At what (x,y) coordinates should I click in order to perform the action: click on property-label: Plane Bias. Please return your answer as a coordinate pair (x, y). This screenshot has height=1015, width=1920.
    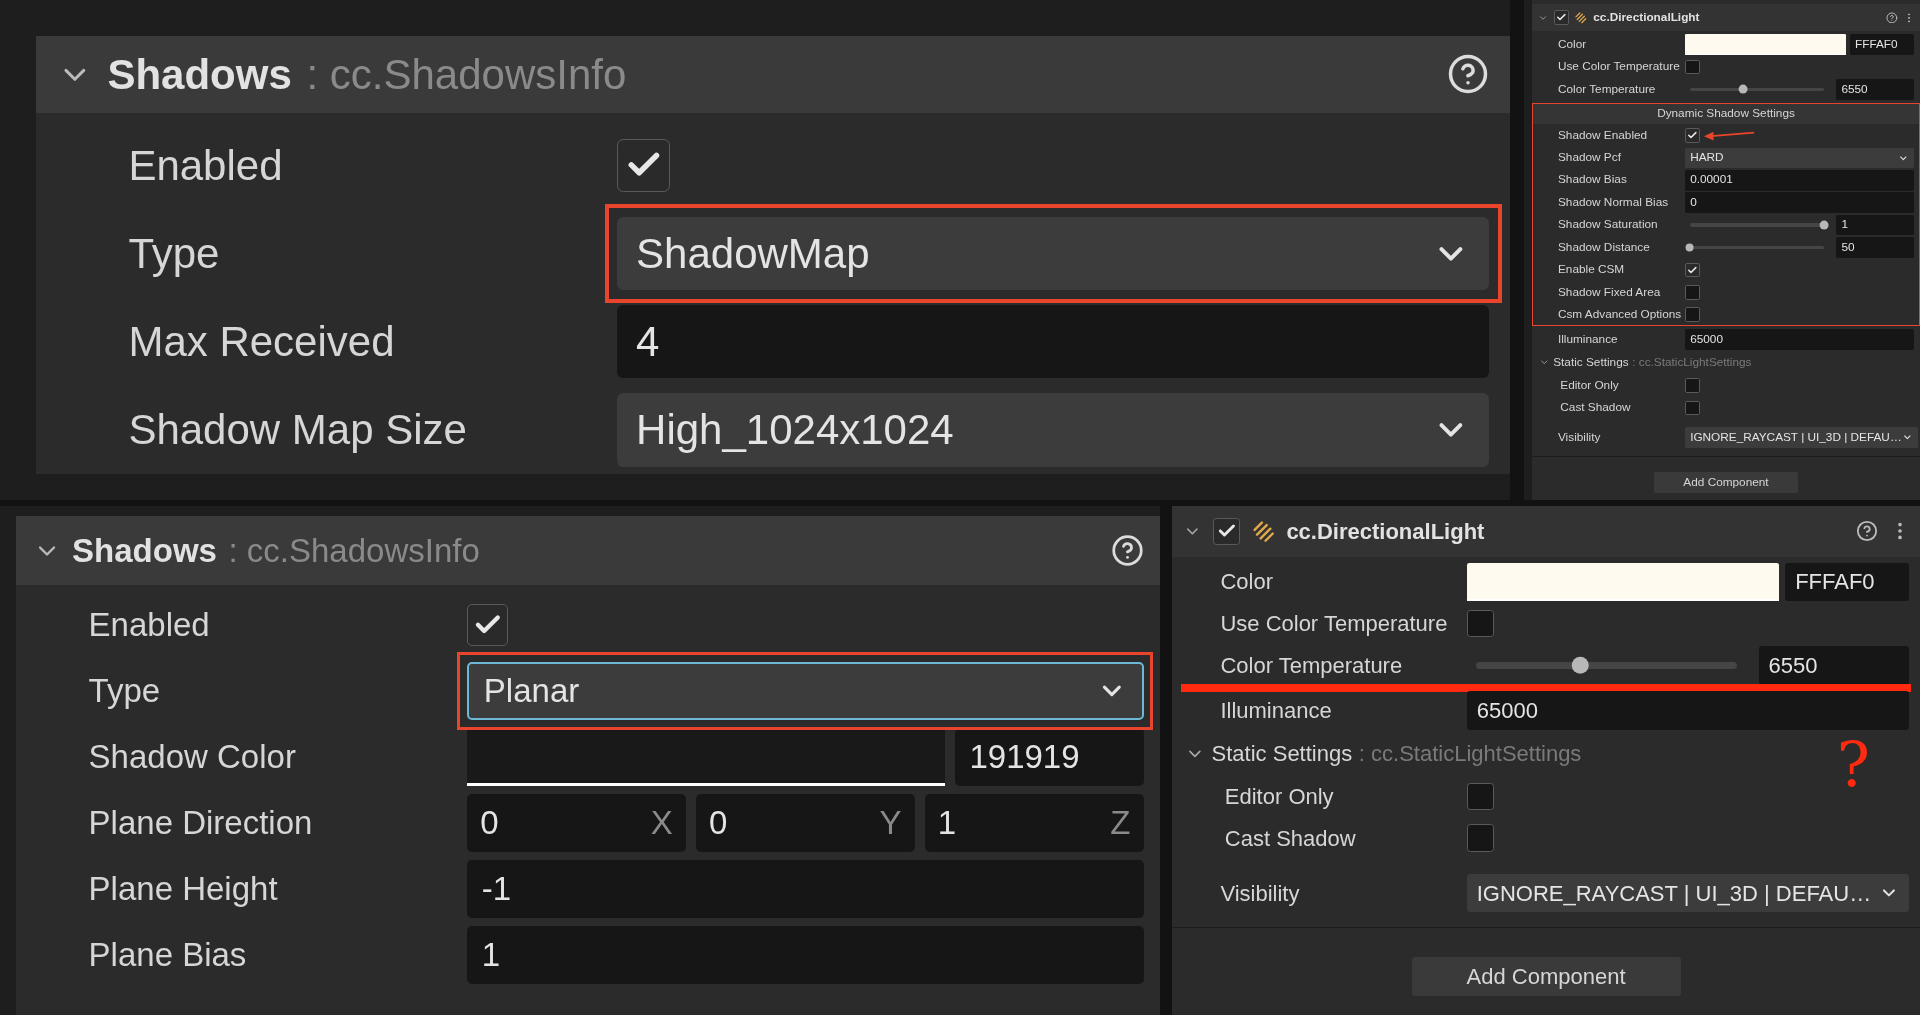
    Looking at the image, I should click on (167, 955).